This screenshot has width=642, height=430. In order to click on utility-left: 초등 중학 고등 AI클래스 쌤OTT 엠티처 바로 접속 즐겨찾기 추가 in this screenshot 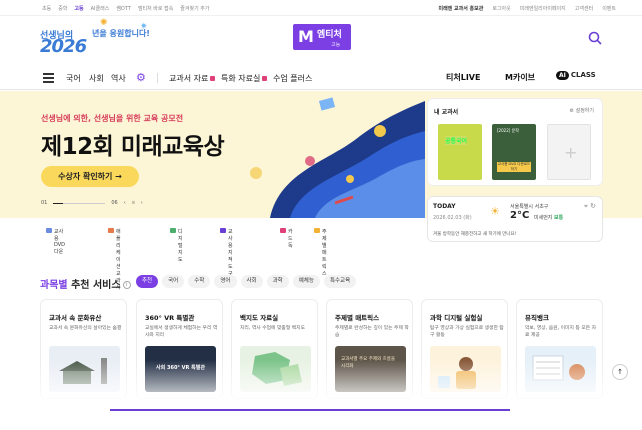, I will do `click(125, 8)`.